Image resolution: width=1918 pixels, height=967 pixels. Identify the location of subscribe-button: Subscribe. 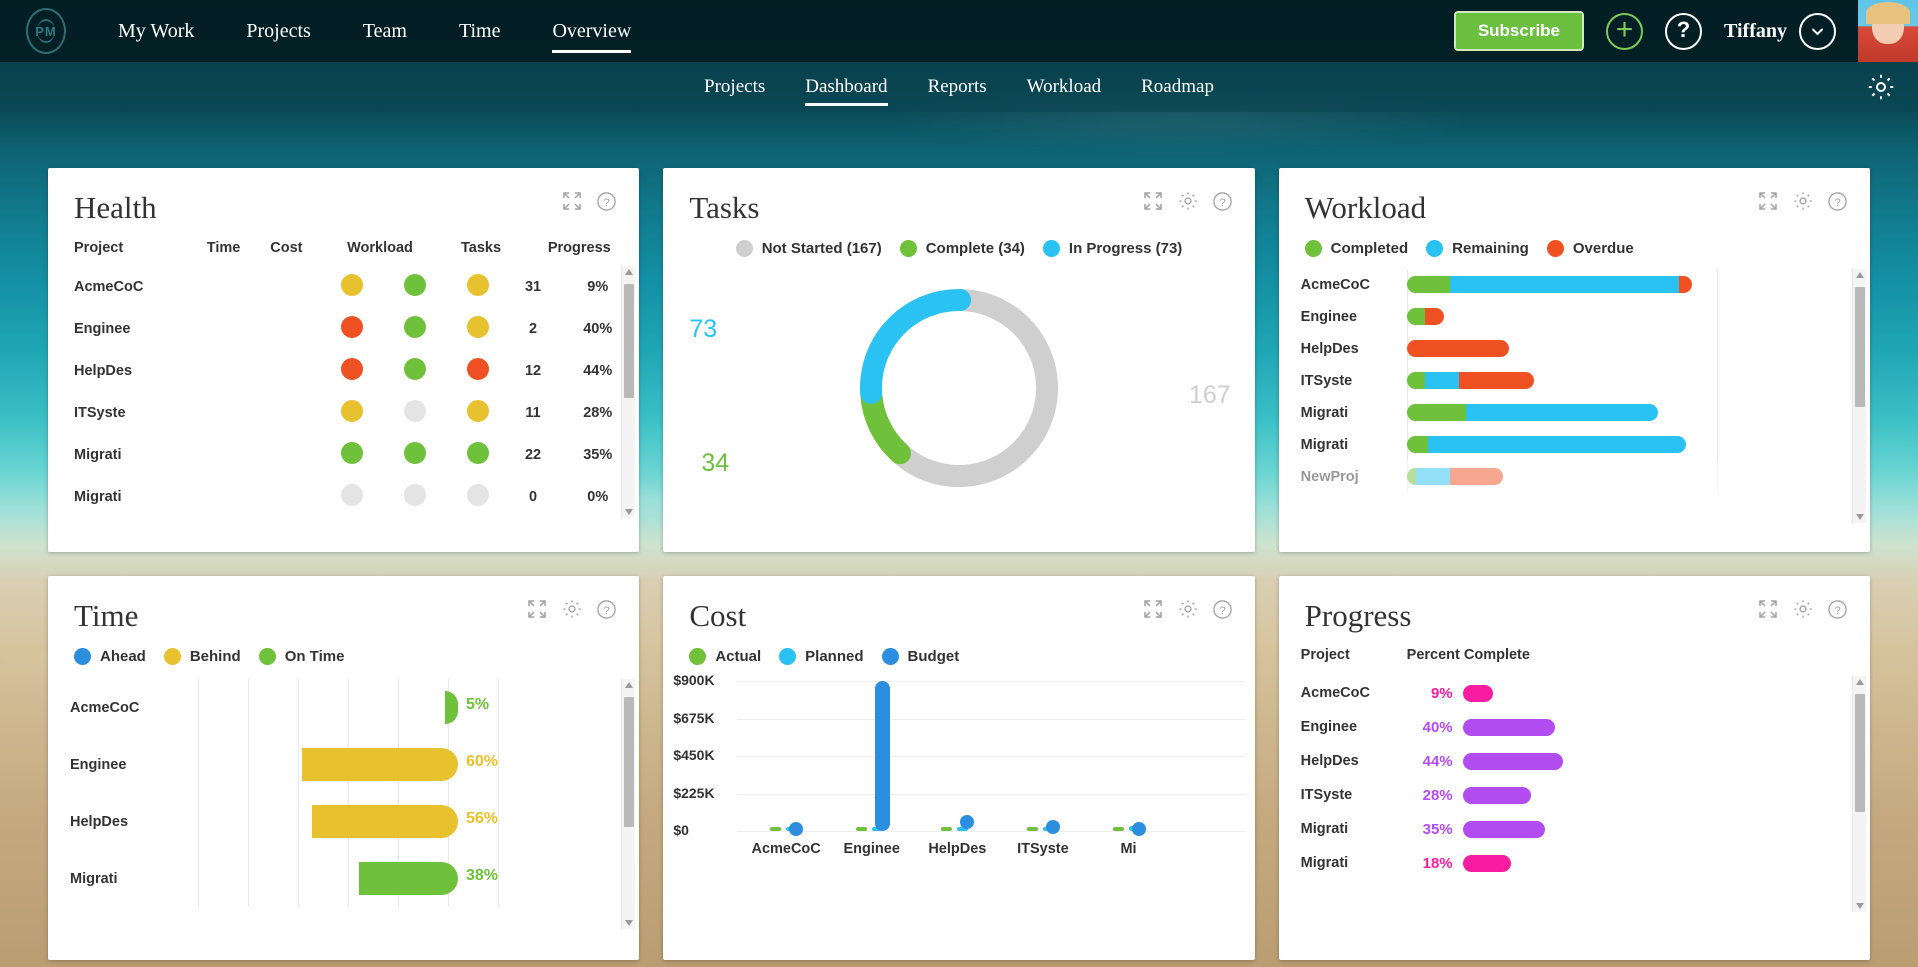
(1519, 31).